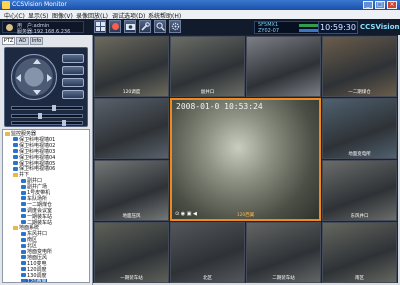 Image resolution: width=400 pixels, height=285 pixels. What do you see at coordinates (245, 215) in the screenshot?
I see `video-caption: 120西翼` at bounding box center [245, 215].